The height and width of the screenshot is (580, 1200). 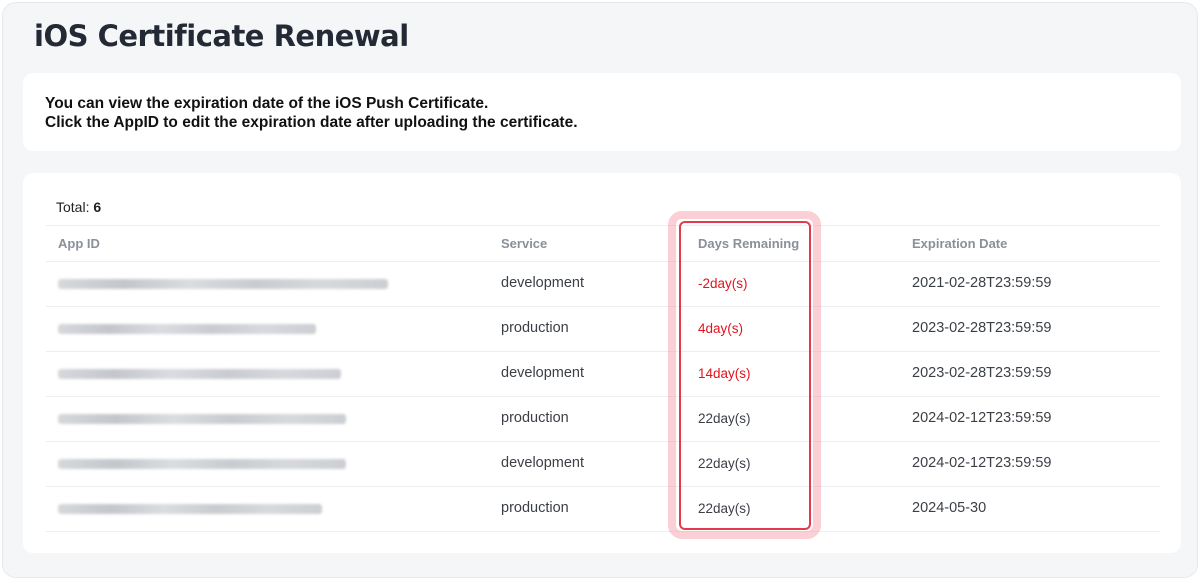 What do you see at coordinates (603, 419) in the screenshot?
I see `table-row: production 22day(s) 2024-02-12T23:59:59` at bounding box center [603, 419].